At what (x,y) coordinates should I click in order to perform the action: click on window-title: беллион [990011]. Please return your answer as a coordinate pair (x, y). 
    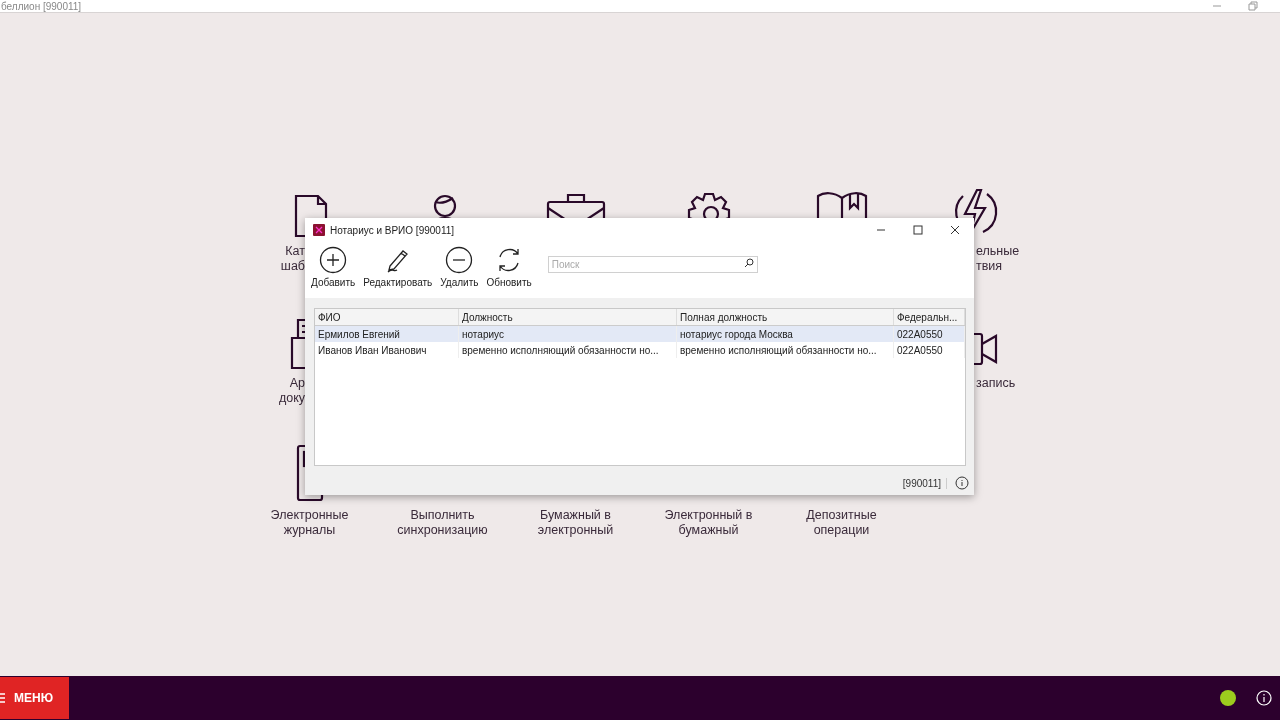
    Looking at the image, I should click on (41, 6).